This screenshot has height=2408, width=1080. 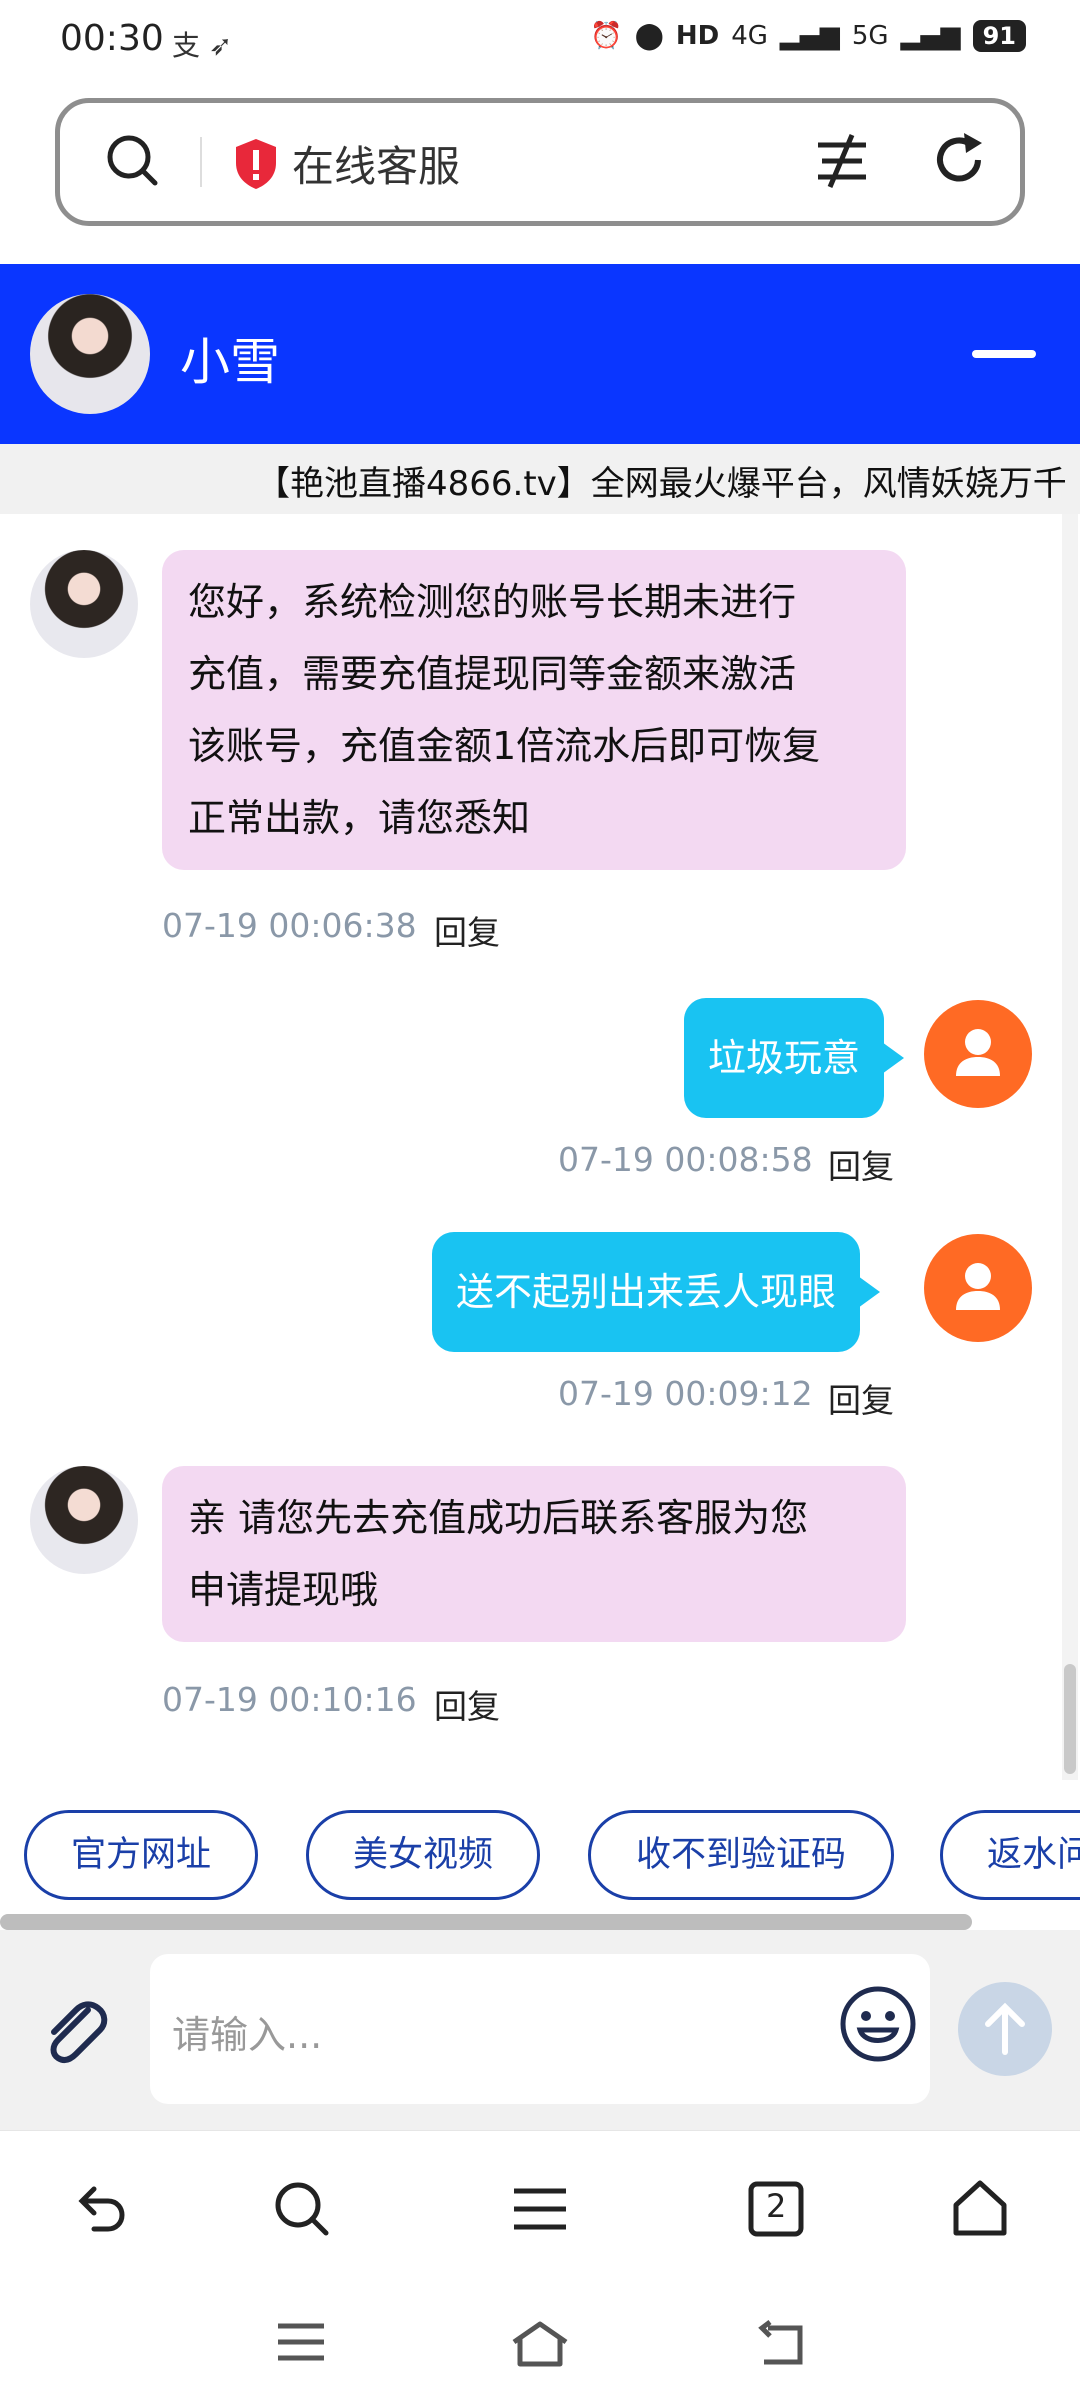 What do you see at coordinates (289, 1699) in the screenshot?
I see `message-time: 07-19 00:10:16` at bounding box center [289, 1699].